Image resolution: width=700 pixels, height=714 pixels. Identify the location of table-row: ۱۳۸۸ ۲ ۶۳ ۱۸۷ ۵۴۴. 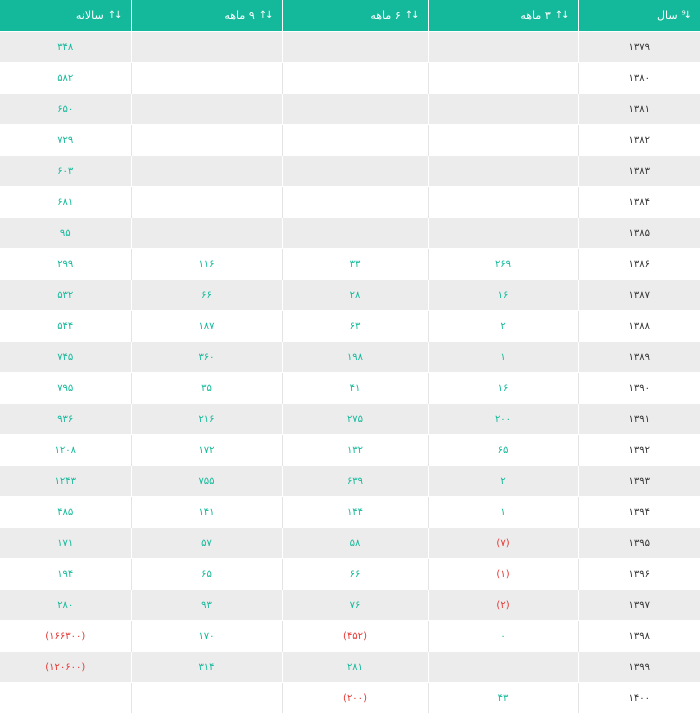
(350, 326).